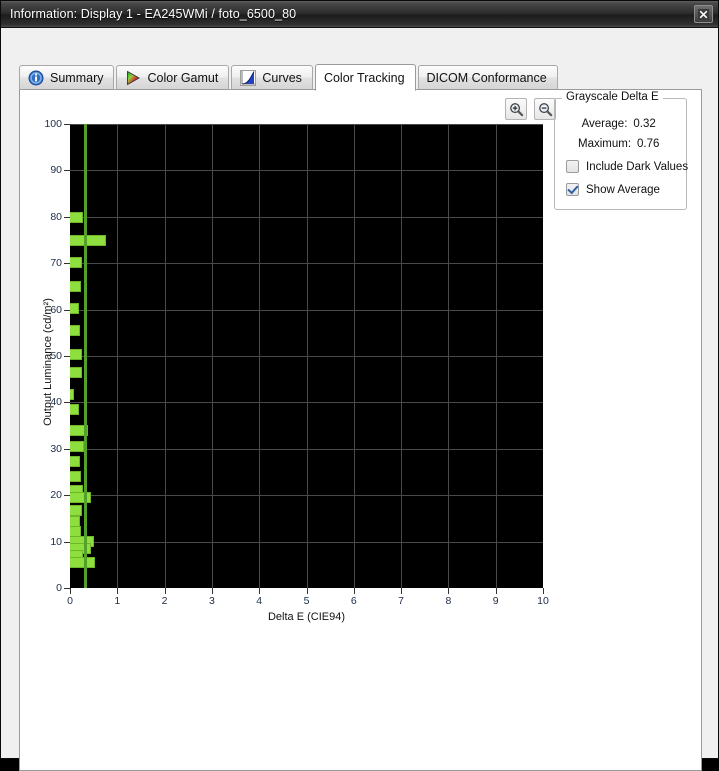 The width and height of the screenshot is (719, 771). I want to click on maximum-label: Maximum:, so click(604, 144).